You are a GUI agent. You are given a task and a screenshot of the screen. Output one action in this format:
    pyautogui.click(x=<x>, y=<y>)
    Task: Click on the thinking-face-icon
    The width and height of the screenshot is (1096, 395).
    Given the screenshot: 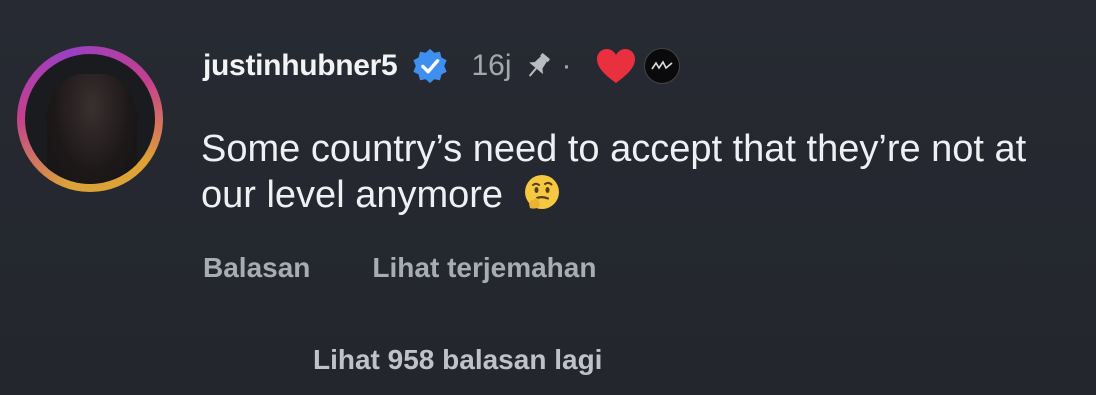 What is the action you would take?
    pyautogui.click(x=541, y=192)
    